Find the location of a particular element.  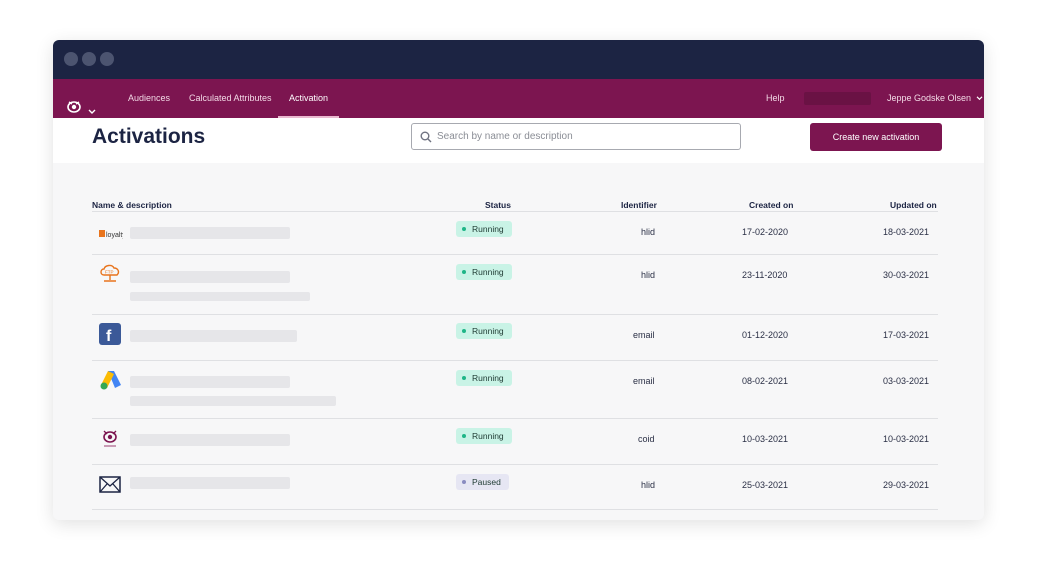

column-header-updated: Updated on is located at coordinates (913, 205).